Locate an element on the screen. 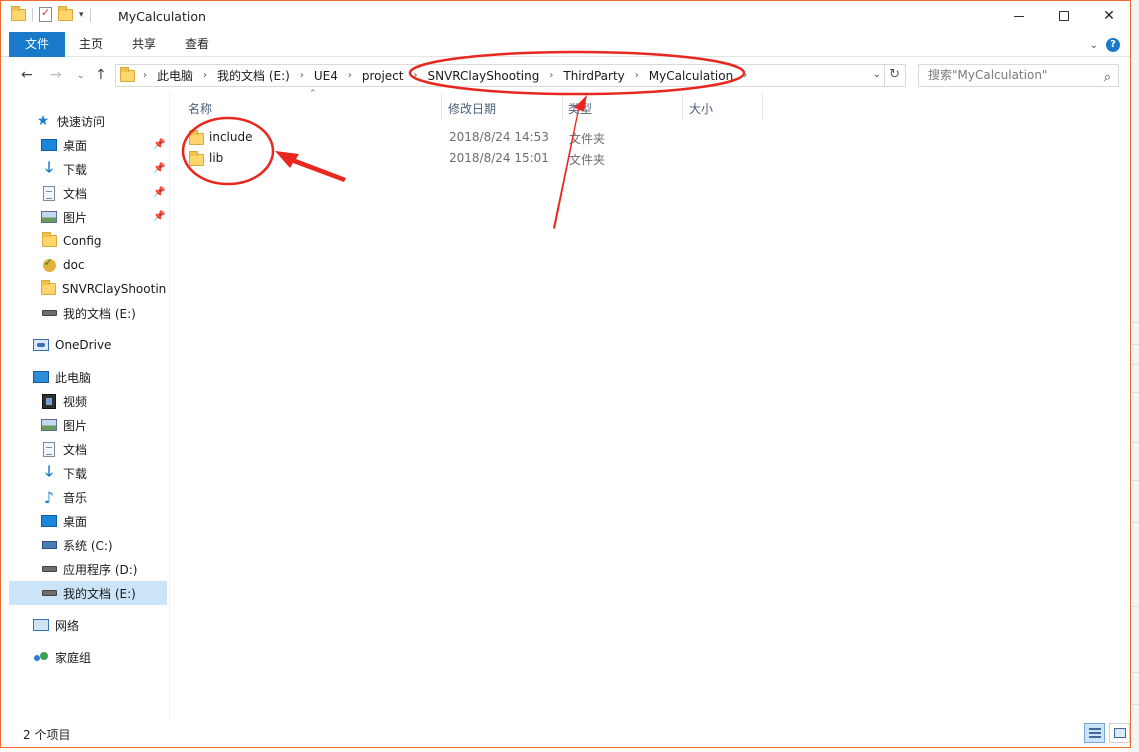 This screenshot has width=1139, height=752. details-view-icon is located at coordinates (1094, 733).